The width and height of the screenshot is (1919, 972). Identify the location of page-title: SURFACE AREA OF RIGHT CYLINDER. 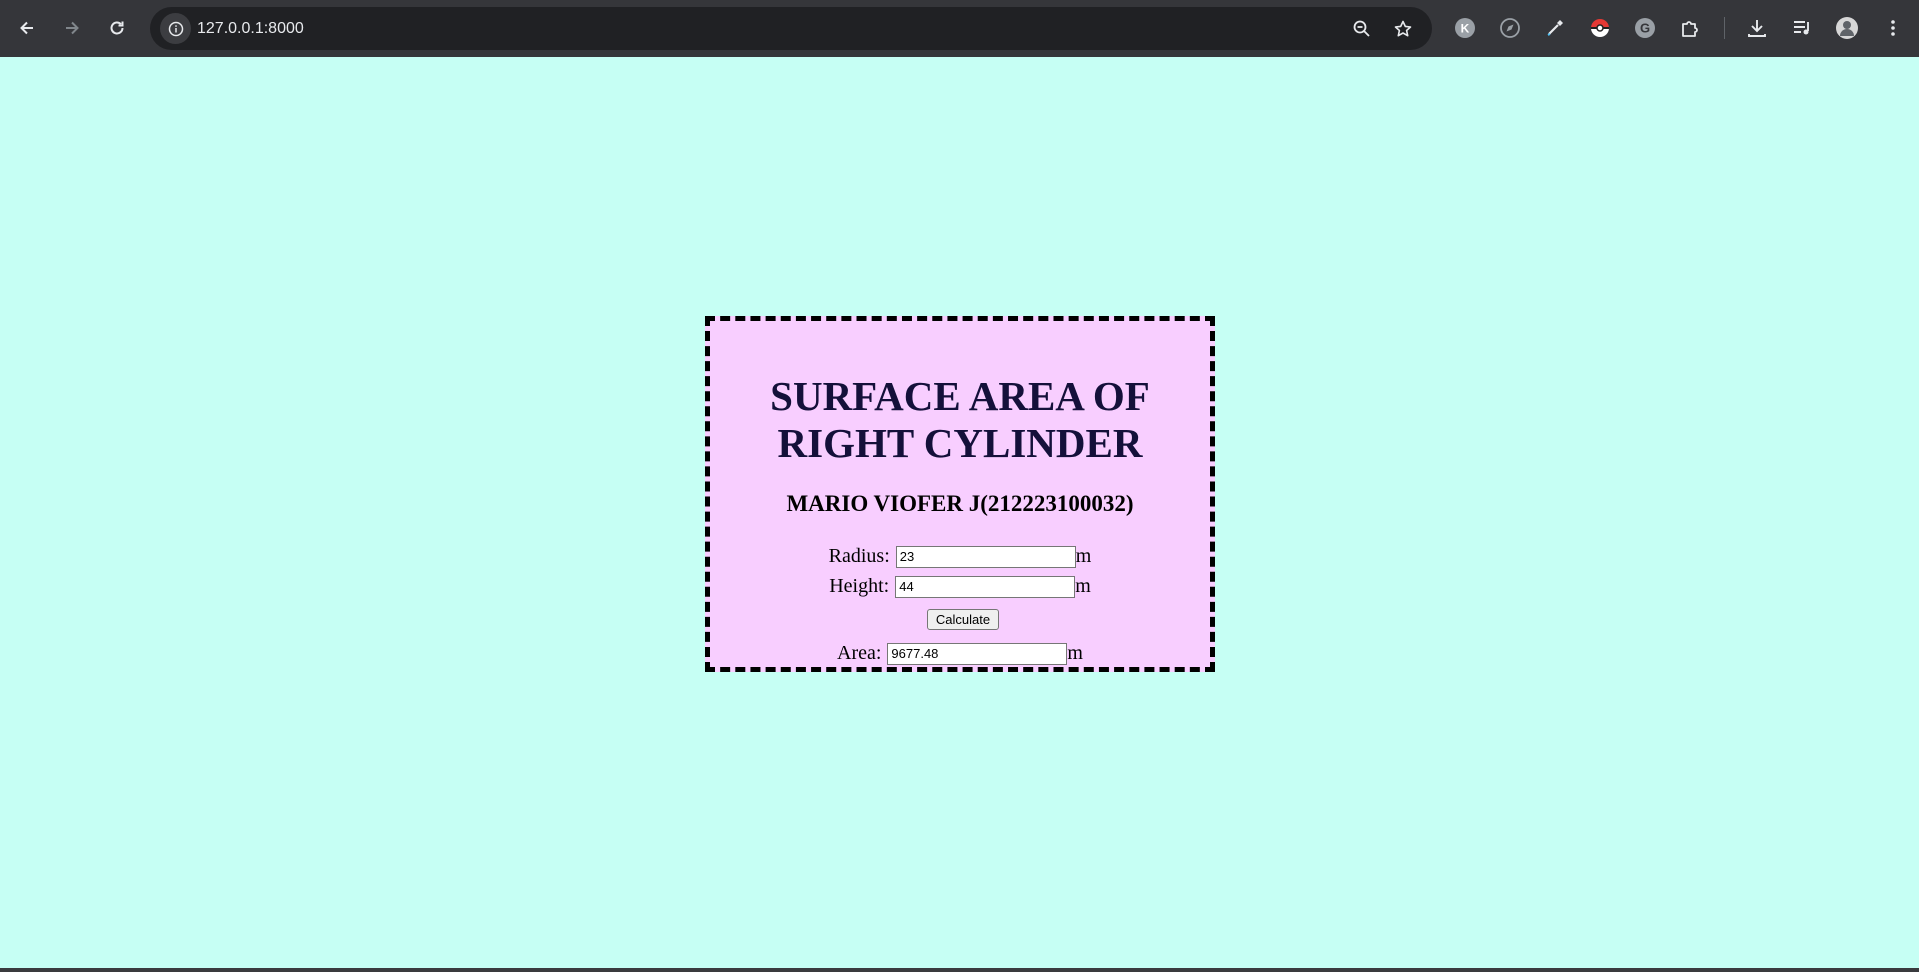
(960, 420).